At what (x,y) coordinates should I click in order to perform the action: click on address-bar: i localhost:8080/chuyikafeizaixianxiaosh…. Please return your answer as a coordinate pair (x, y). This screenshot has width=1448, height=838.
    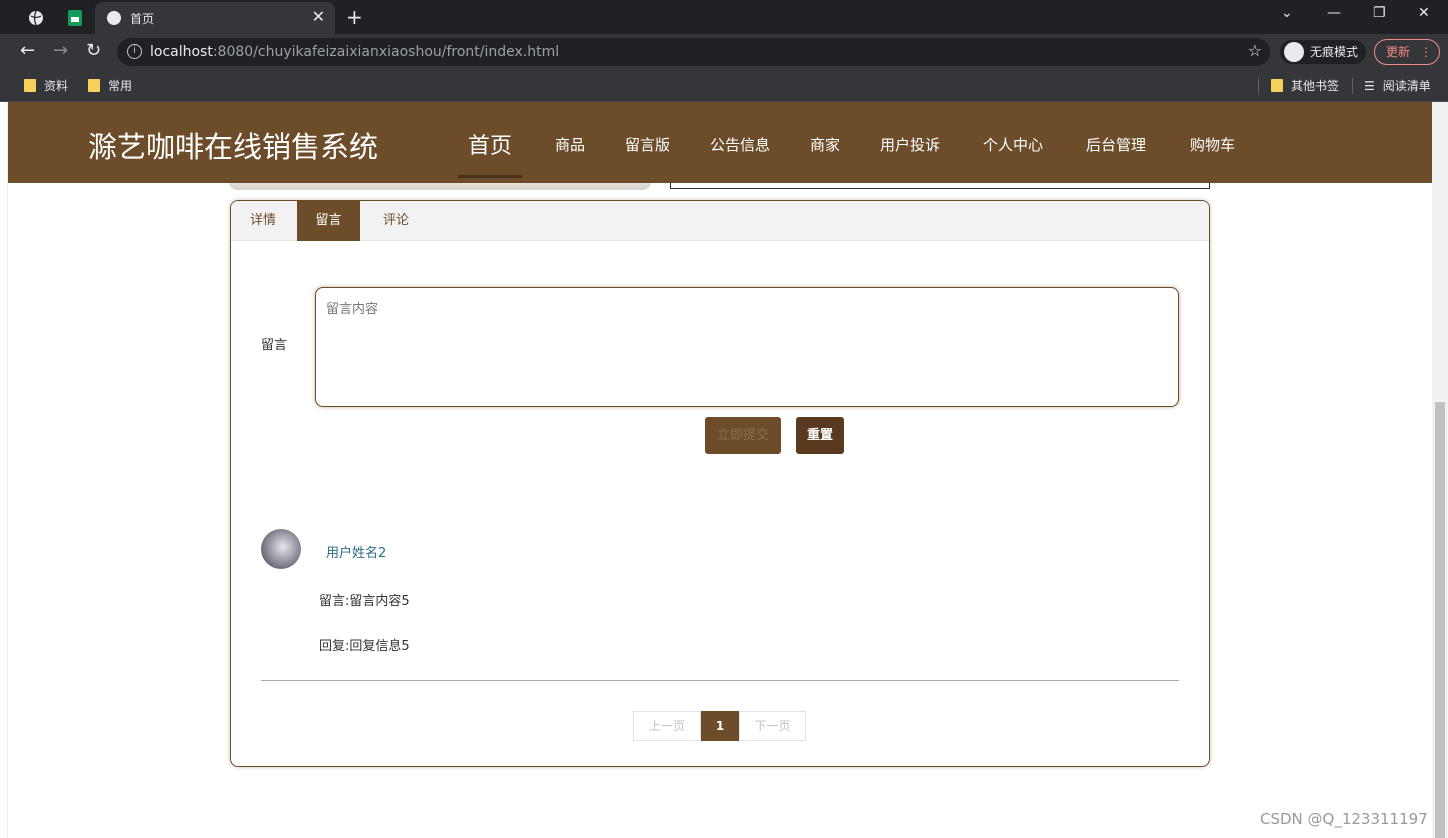
    Looking at the image, I should click on (693, 52).